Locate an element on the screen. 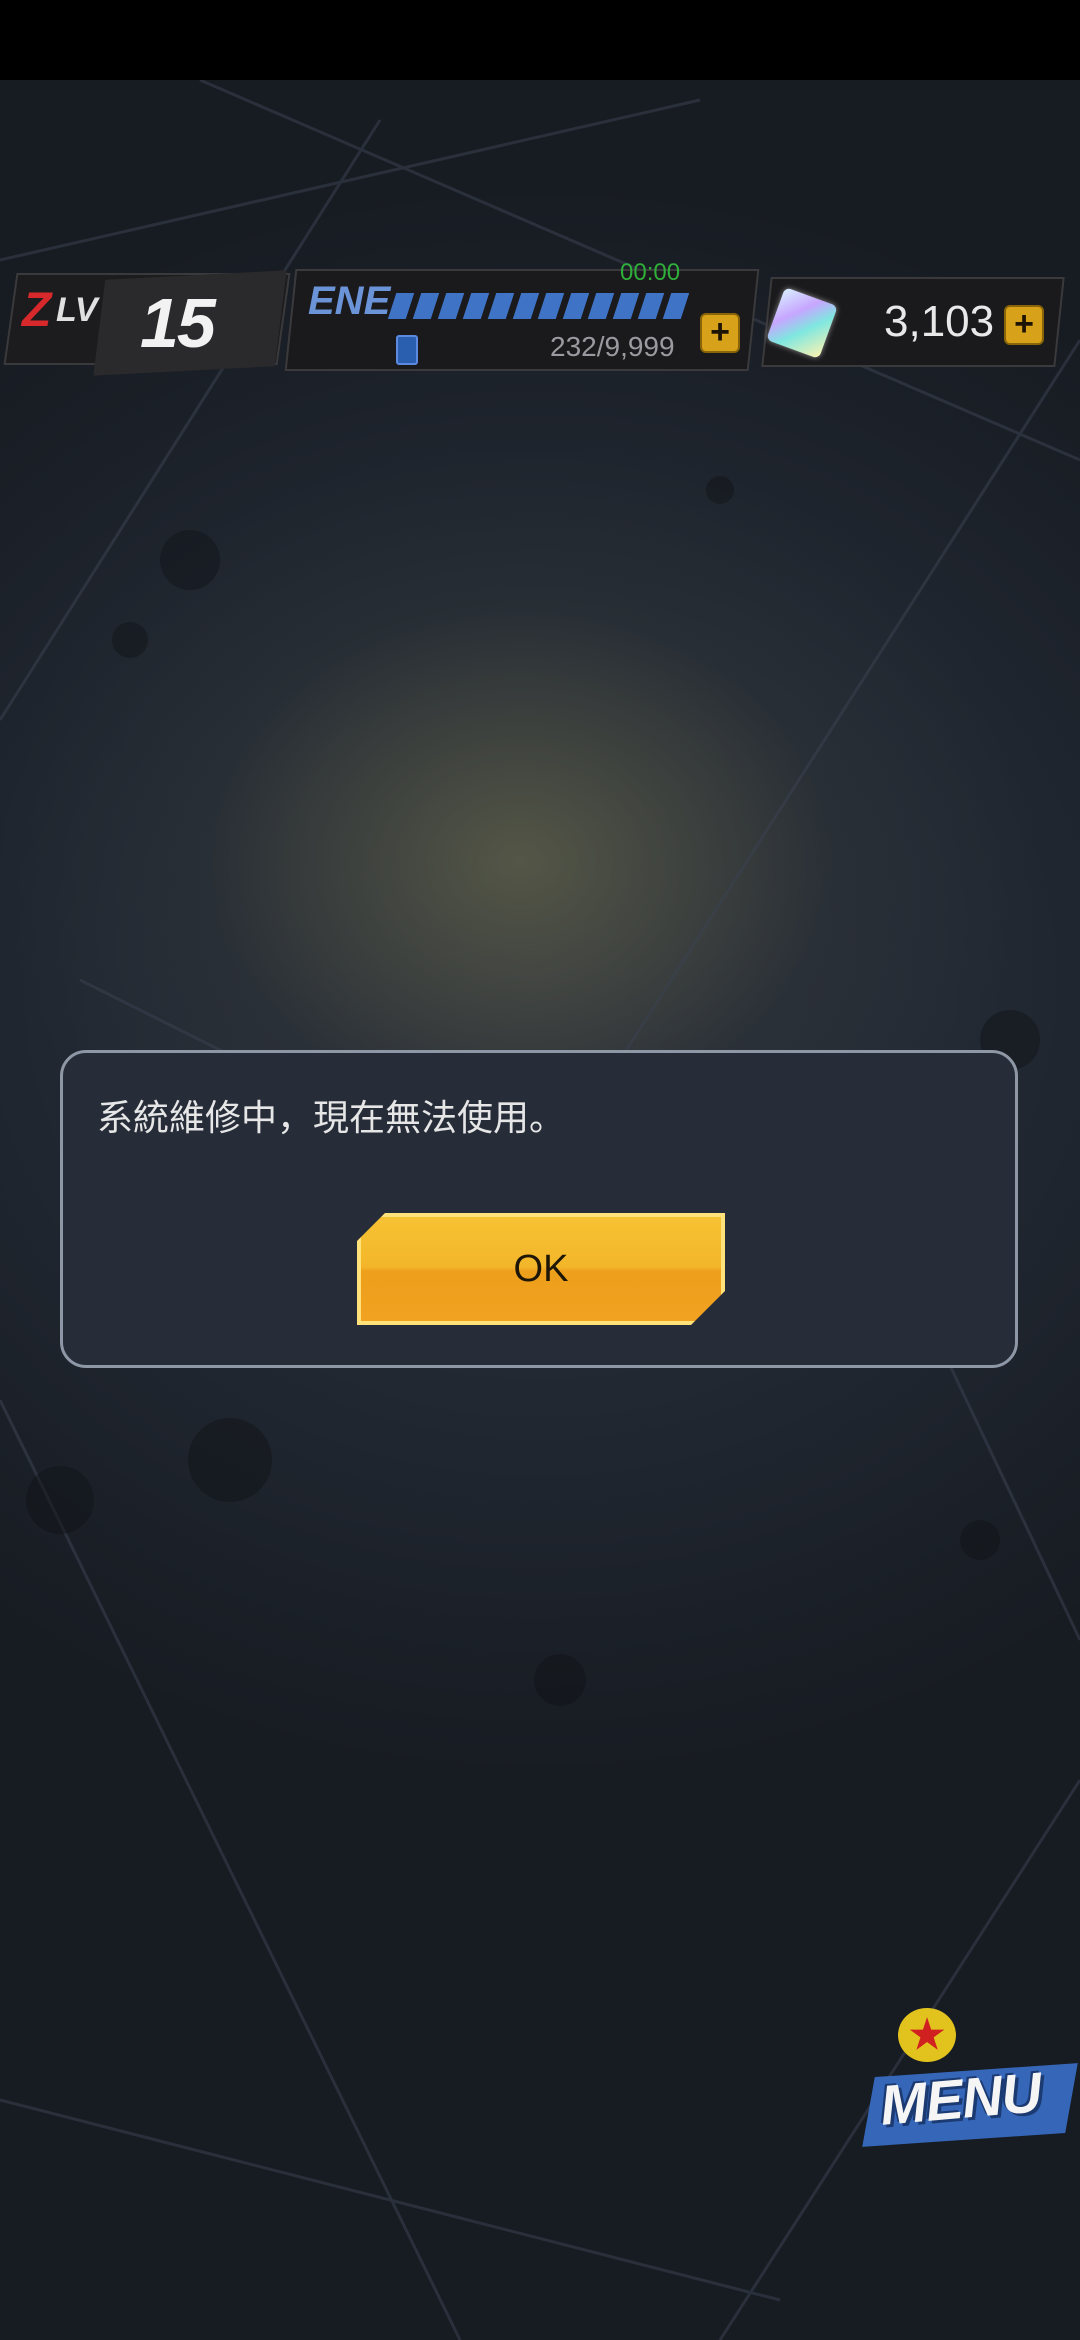 Image resolution: width=1080 pixels, height=2340 pixels. menu-button: ★ MENU is located at coordinates (970, 2075).